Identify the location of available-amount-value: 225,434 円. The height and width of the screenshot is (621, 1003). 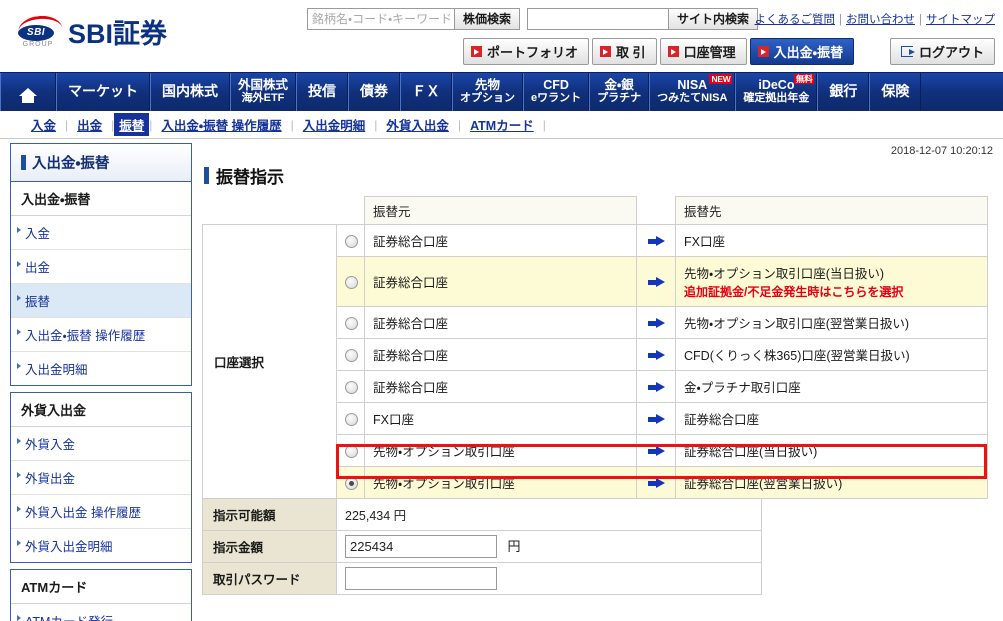
(549, 514).